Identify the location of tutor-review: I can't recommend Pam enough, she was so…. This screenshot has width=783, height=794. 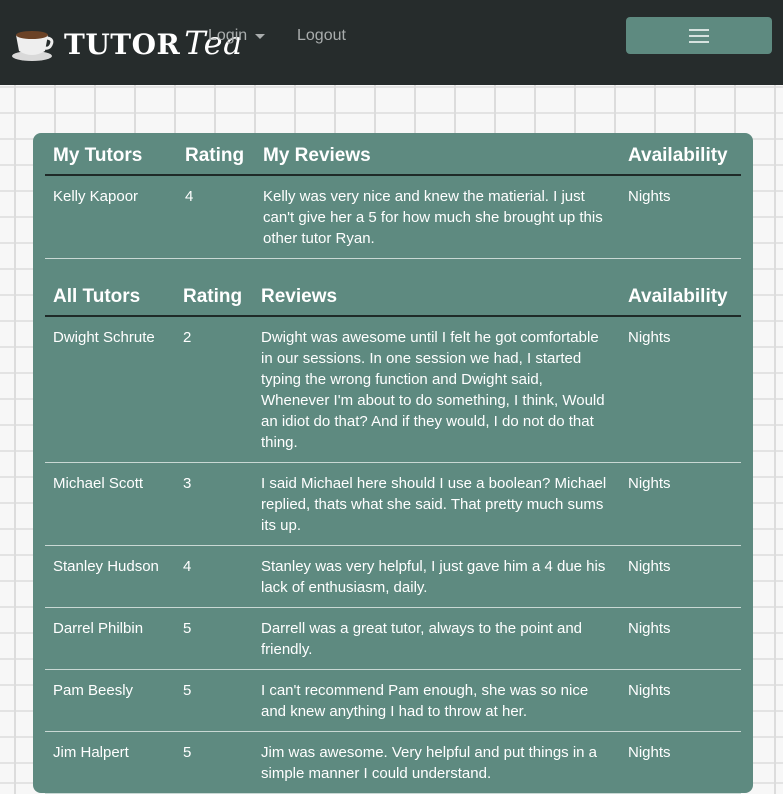
(436, 700).